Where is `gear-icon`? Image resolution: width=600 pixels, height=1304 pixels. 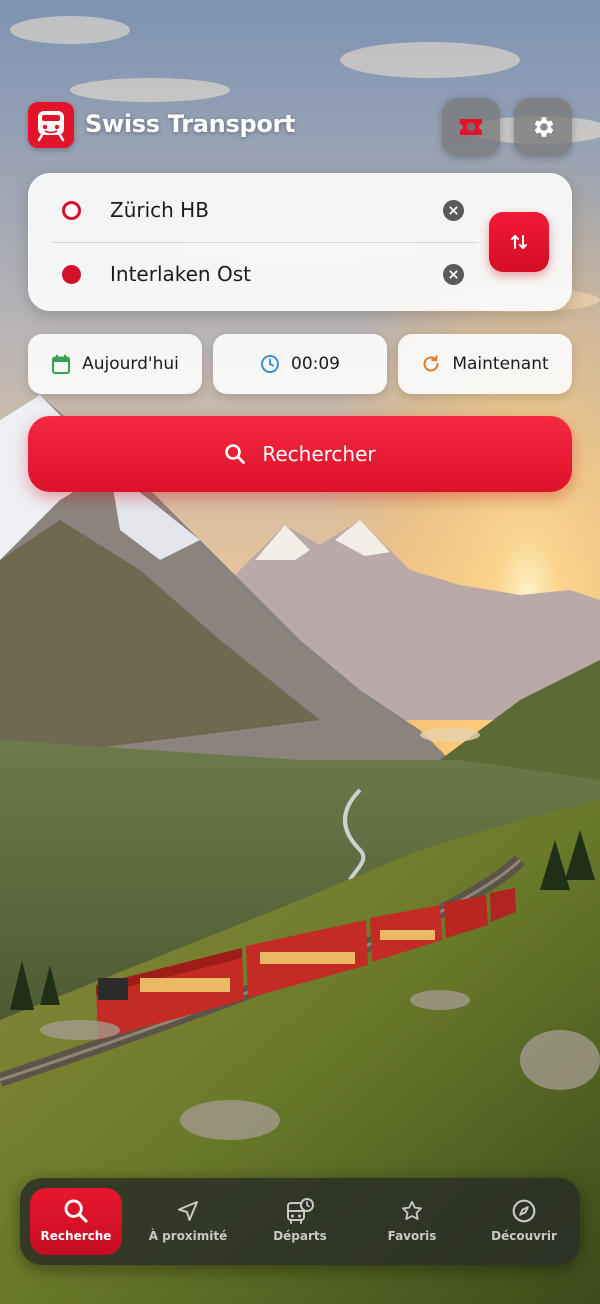
gear-icon is located at coordinates (544, 127).